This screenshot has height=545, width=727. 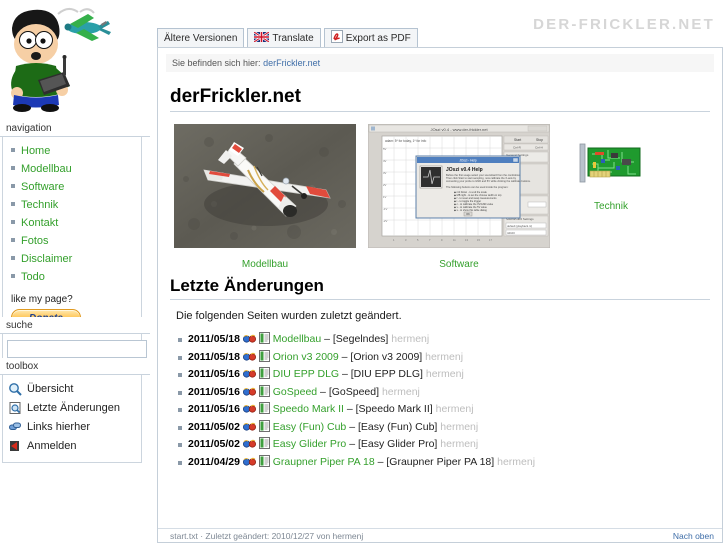 I want to click on change-page-link: DIU EPP DLG, so click(x=306, y=374).